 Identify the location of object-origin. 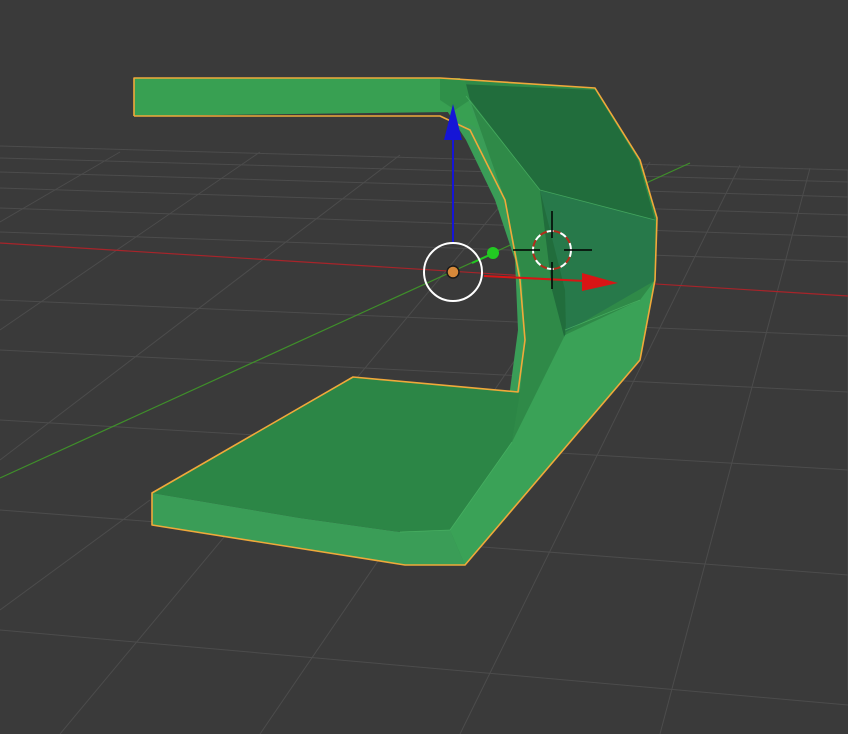
(453, 272).